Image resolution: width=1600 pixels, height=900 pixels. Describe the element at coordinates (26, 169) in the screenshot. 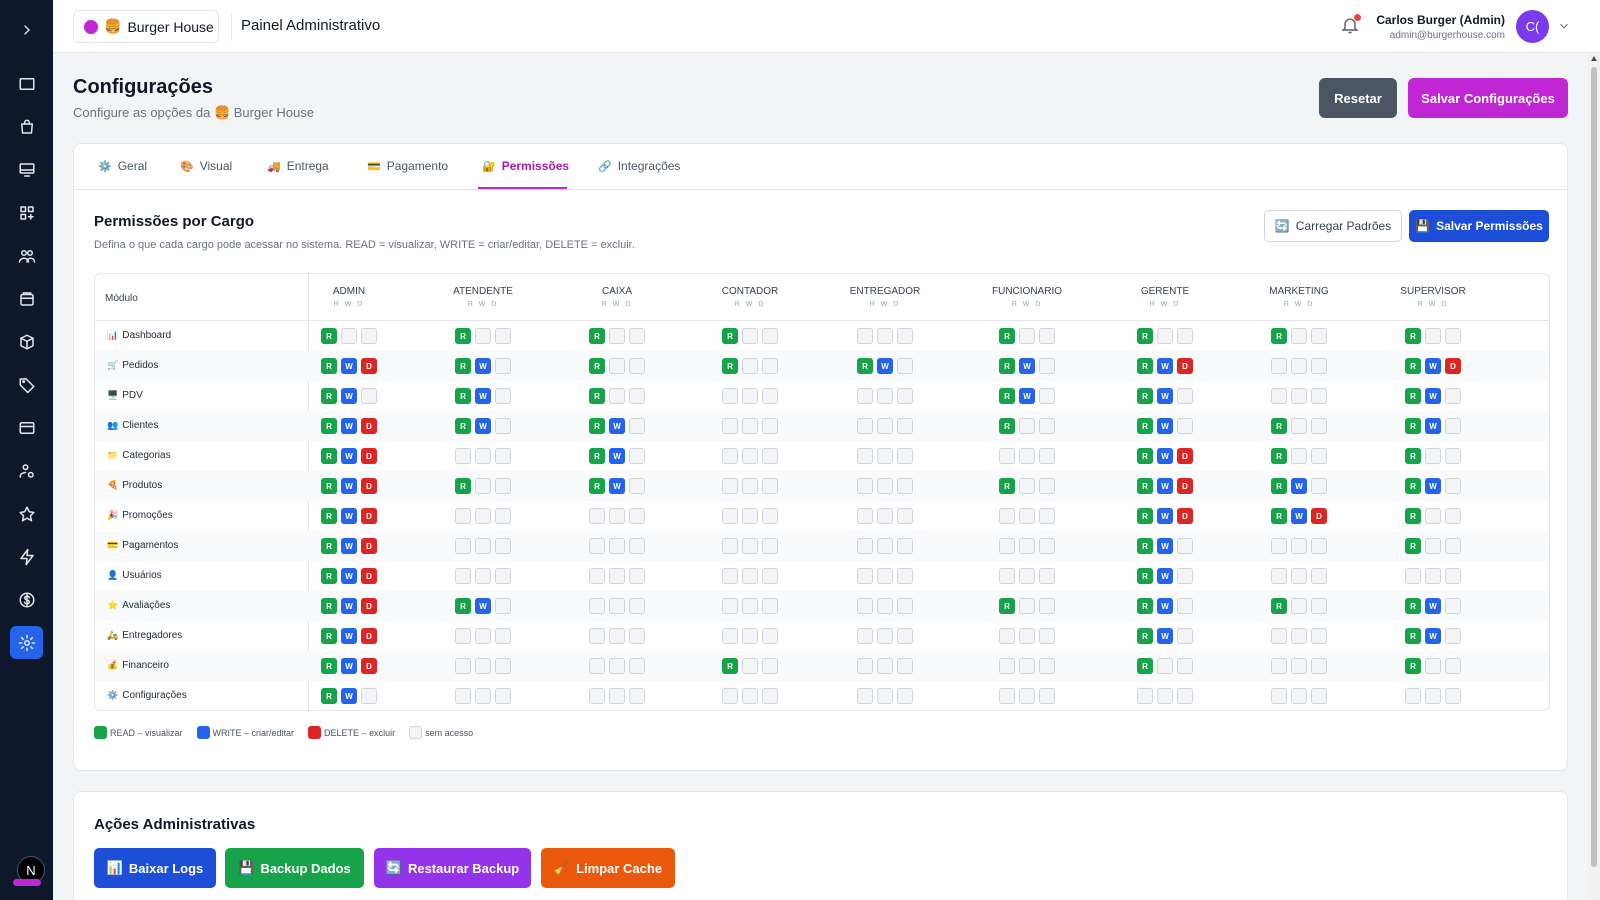

I see `monitor-icon` at that location.